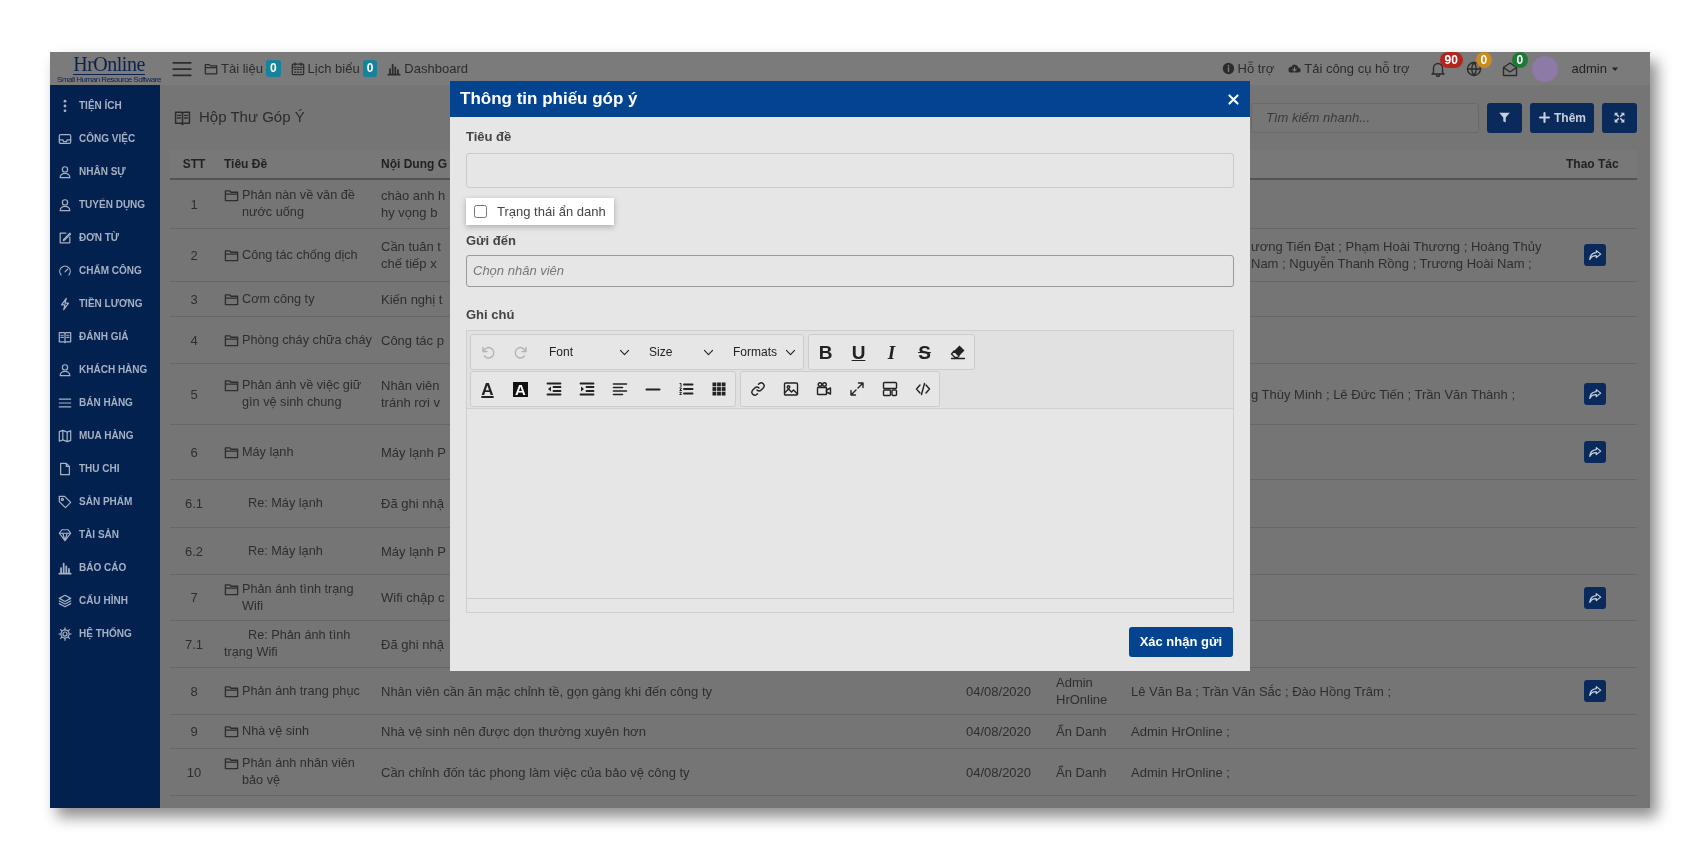  Describe the element at coordinates (105, 204) in the screenshot. I see `sidebar-item: TUYỂN DỤNG` at that location.